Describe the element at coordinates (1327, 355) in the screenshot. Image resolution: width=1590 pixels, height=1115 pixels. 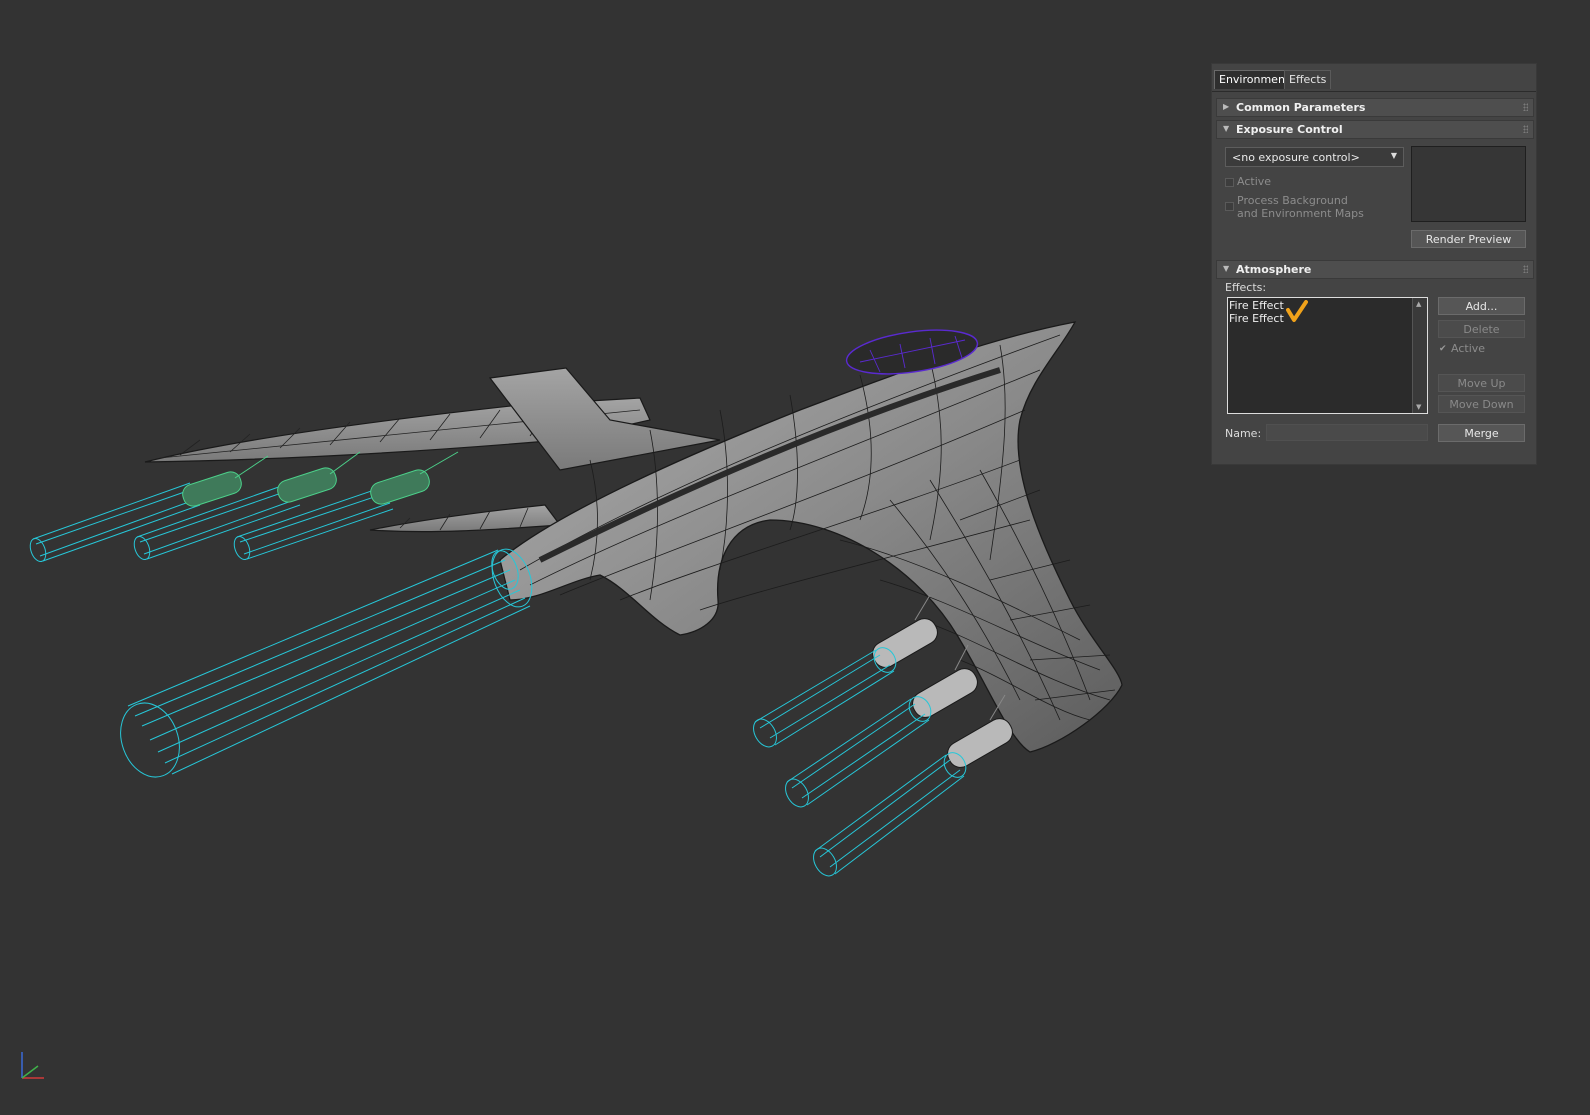
I see `effects-listbox: Fire Effect Fire Effect ▲ ▼` at that location.